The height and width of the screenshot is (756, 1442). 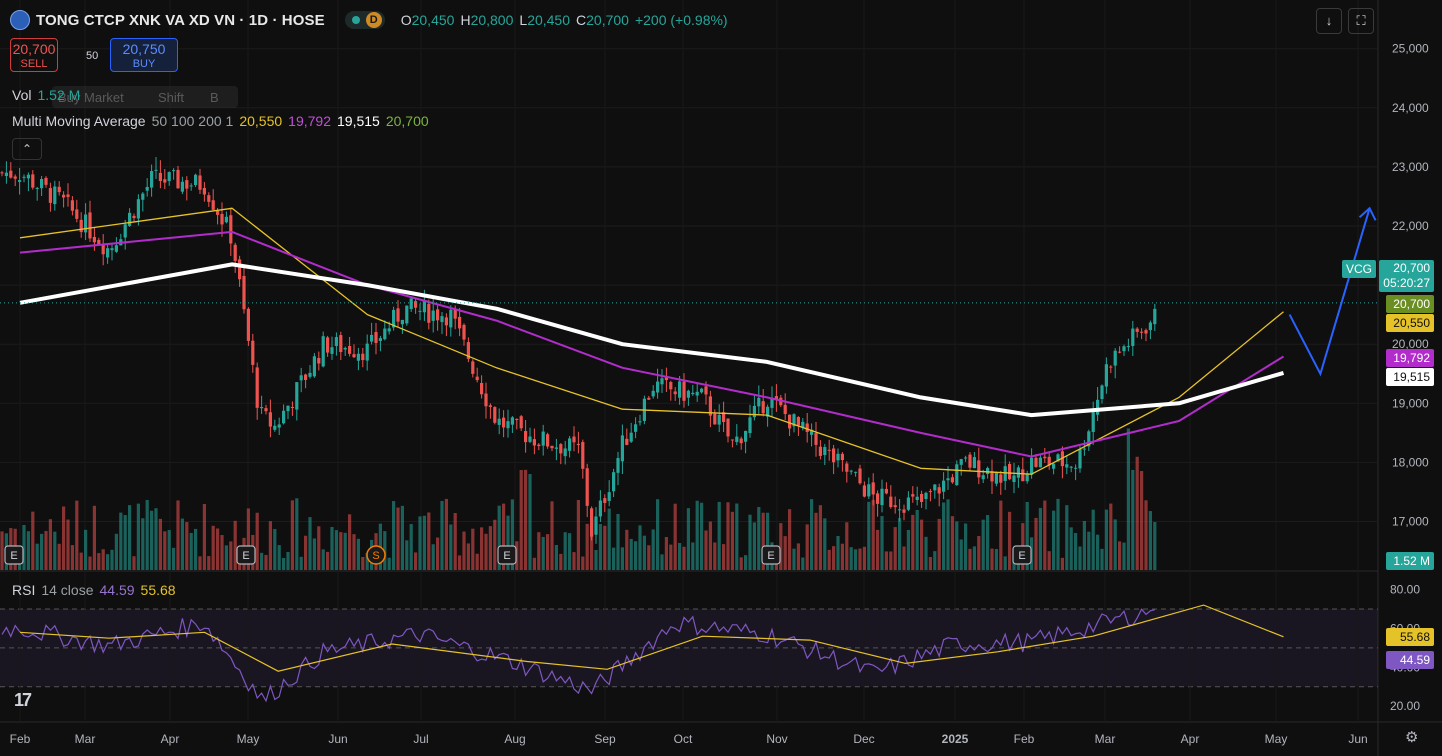 I want to click on status-pill: D, so click(x=364, y=20).